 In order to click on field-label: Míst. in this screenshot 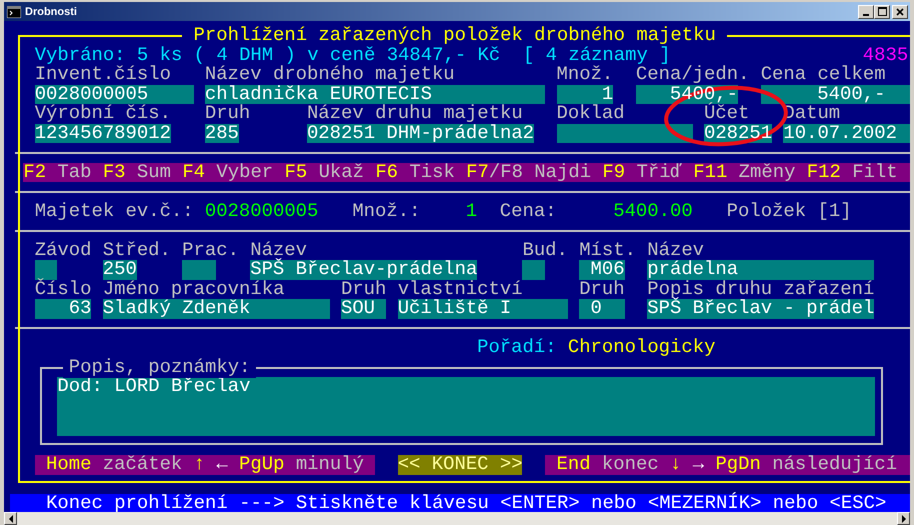, I will do `click(607, 250)`.